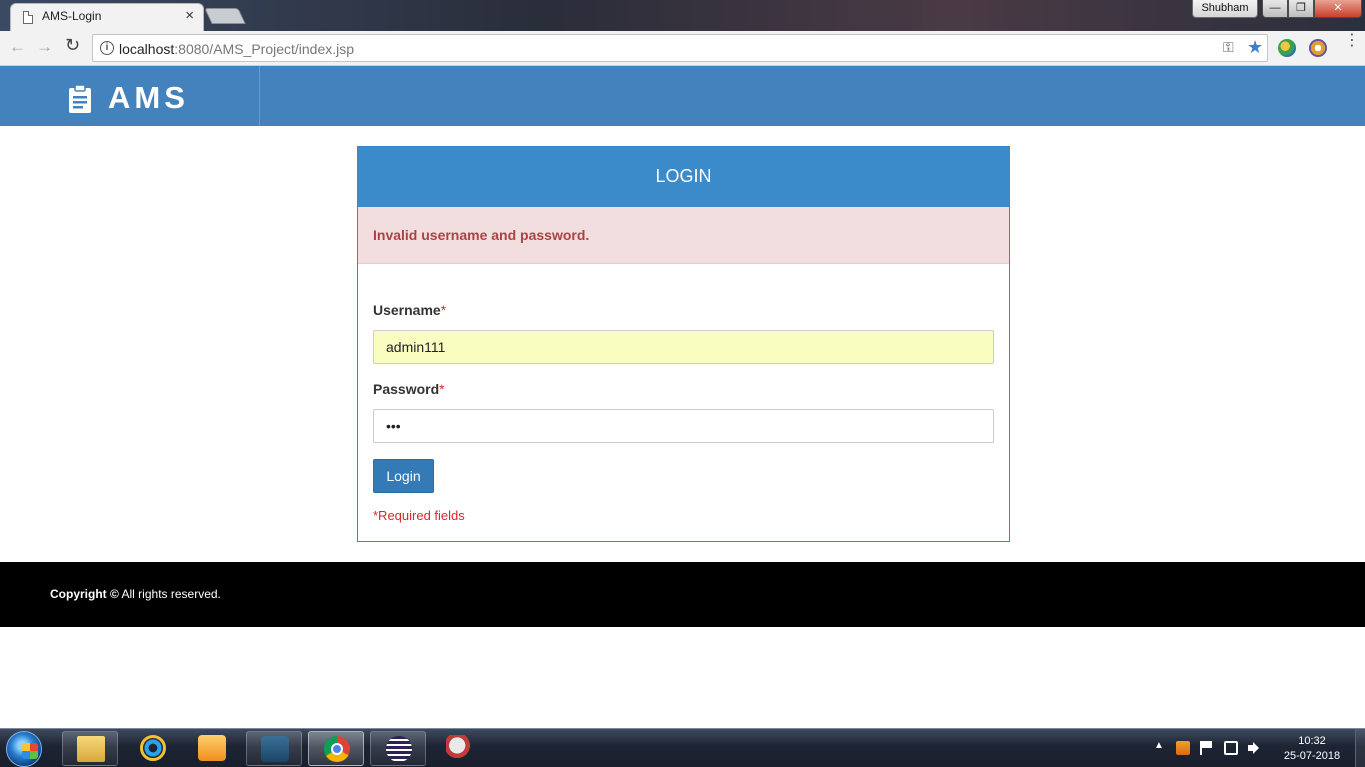 This screenshot has height=767, width=1365. I want to click on clock-date: 25-07-2018, so click(1312, 756).